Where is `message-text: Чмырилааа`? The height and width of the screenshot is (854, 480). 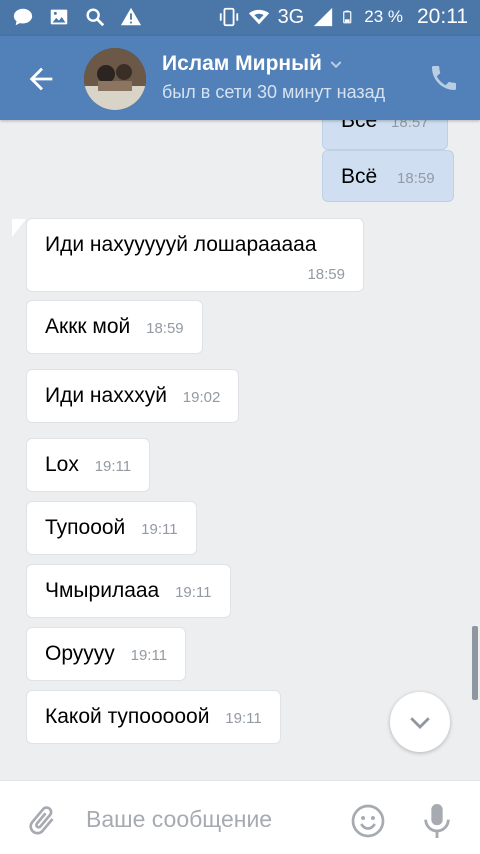
message-text: Чмырилааа is located at coordinates (102, 590).